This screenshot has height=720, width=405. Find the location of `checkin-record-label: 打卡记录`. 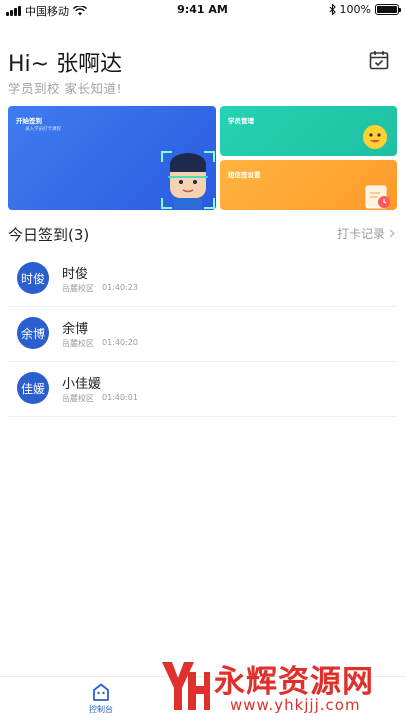

checkin-record-label: 打卡记录 is located at coordinates (360, 234).